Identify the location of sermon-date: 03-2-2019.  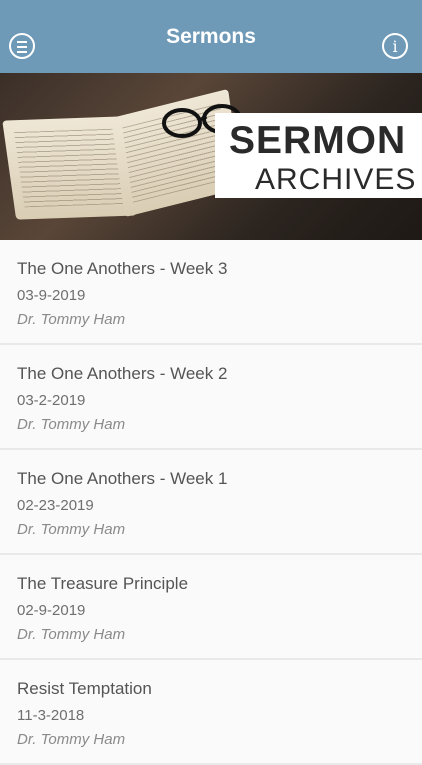
(51, 400).